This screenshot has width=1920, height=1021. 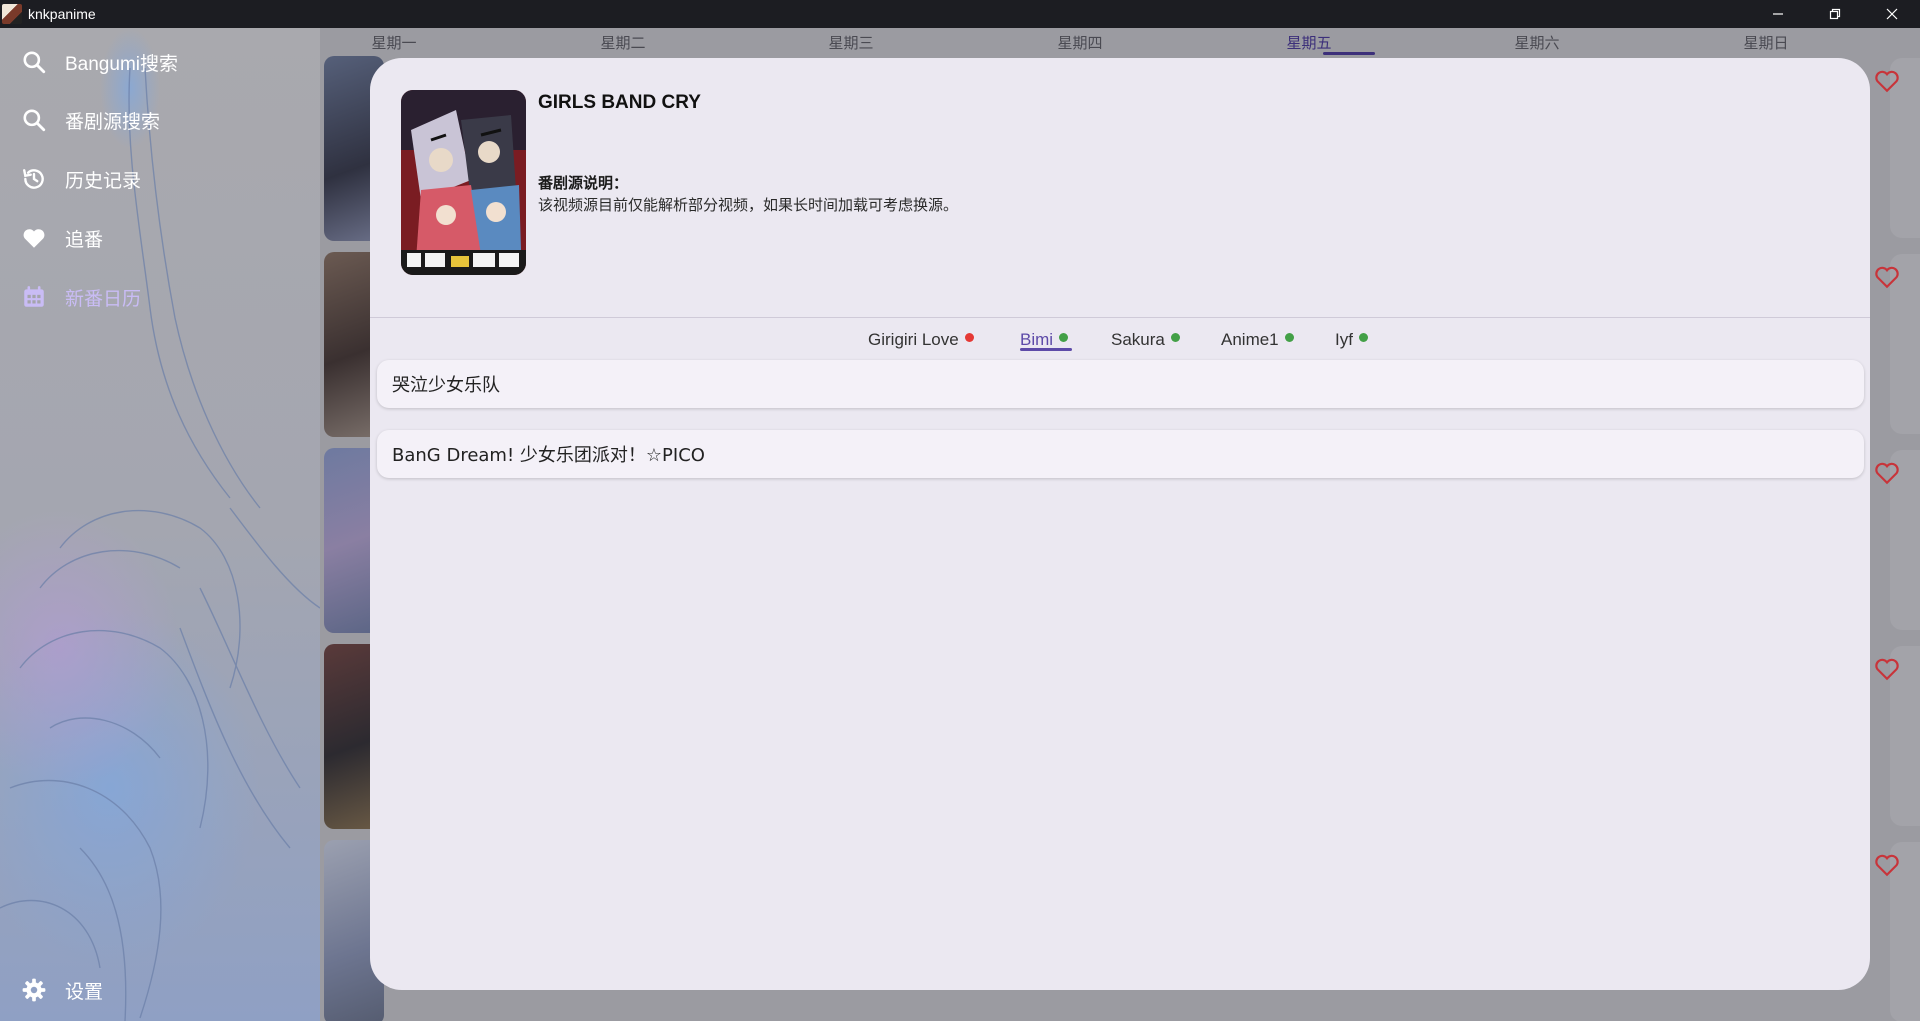 What do you see at coordinates (113, 122) in the screenshot?
I see `sidebar-item-label: 番剧源搜索` at bounding box center [113, 122].